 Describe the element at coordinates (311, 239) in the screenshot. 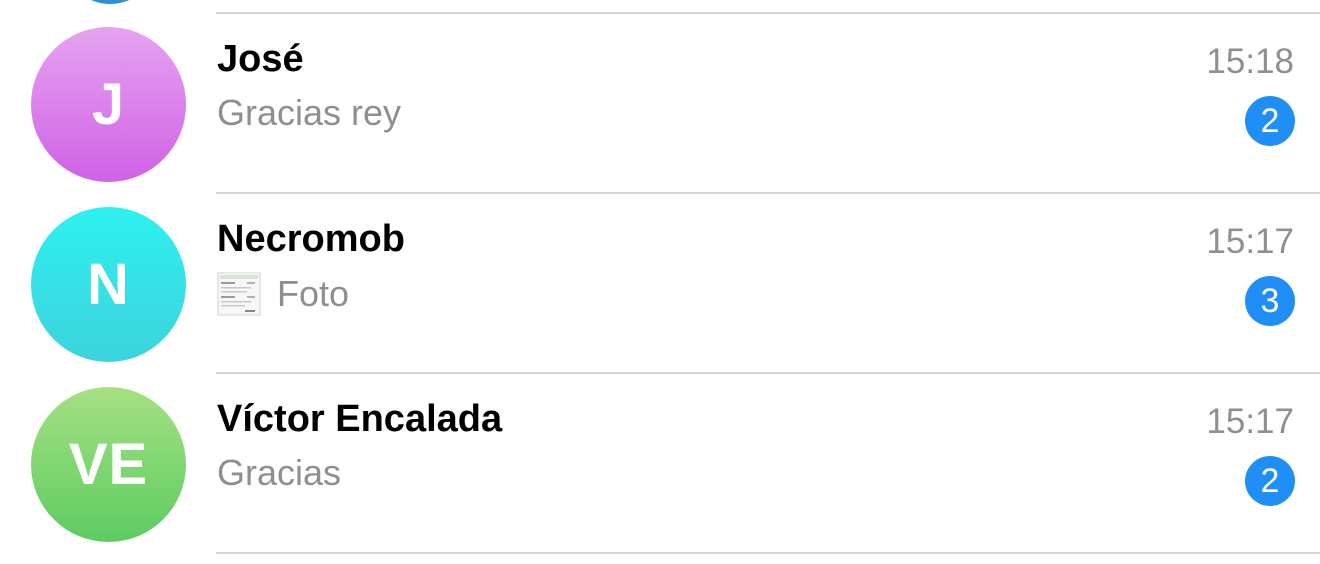

I see `chat-name: Necromob` at that location.